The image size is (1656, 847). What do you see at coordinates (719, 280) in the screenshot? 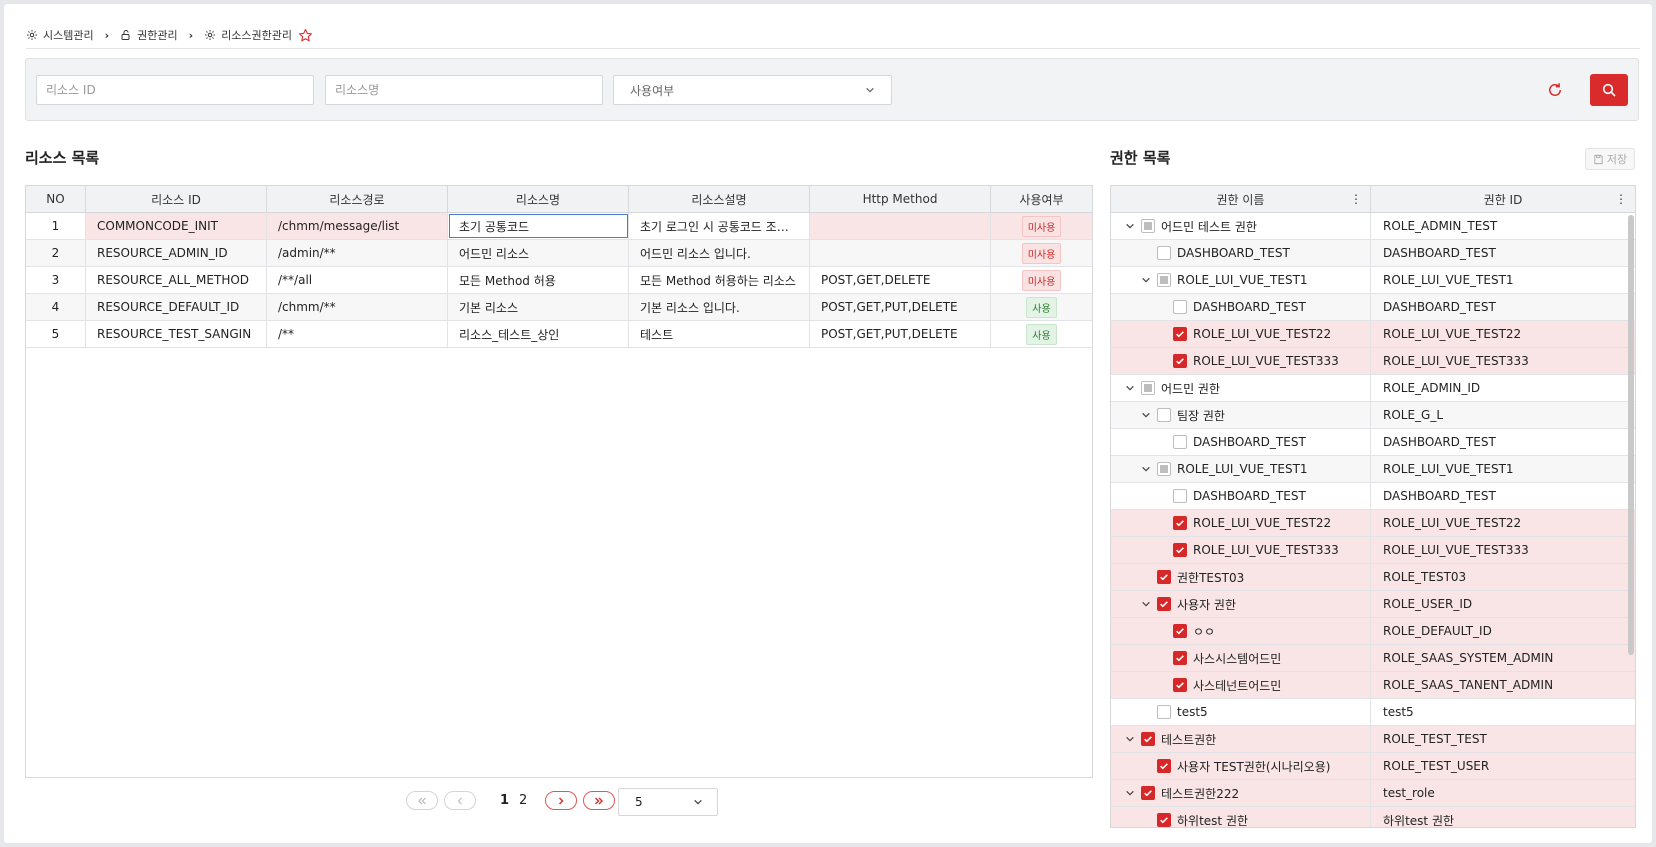
I see `cell-desc: 모든 Method 허용하는 리소스` at bounding box center [719, 280].